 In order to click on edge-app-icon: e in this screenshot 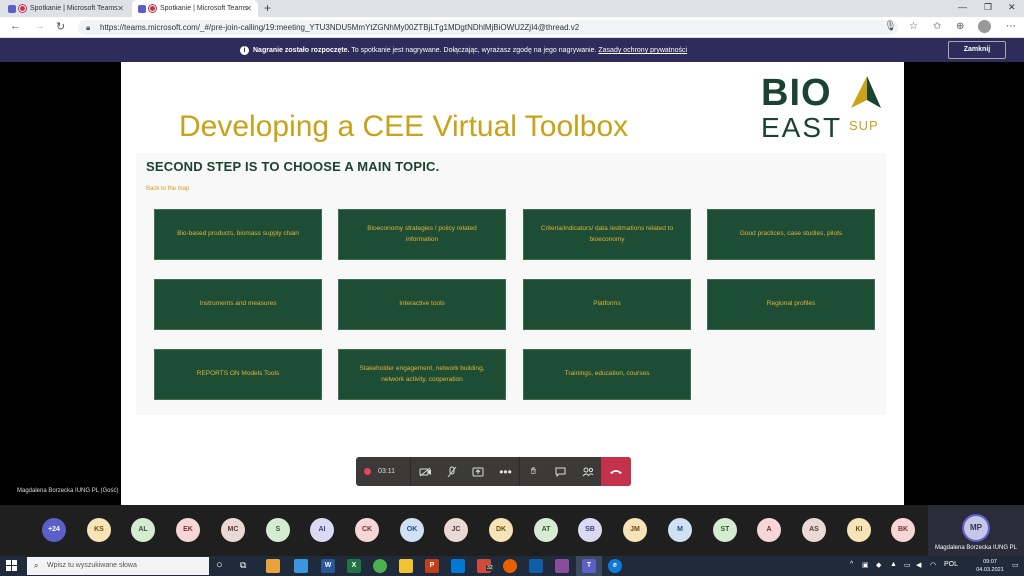, I will do `click(615, 566)`.